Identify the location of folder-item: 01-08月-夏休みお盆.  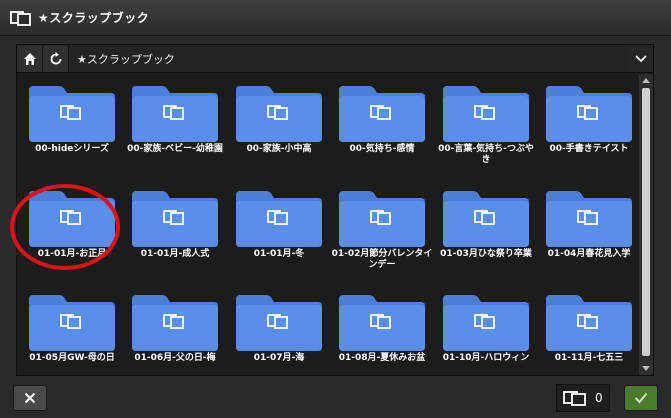
(382, 331).